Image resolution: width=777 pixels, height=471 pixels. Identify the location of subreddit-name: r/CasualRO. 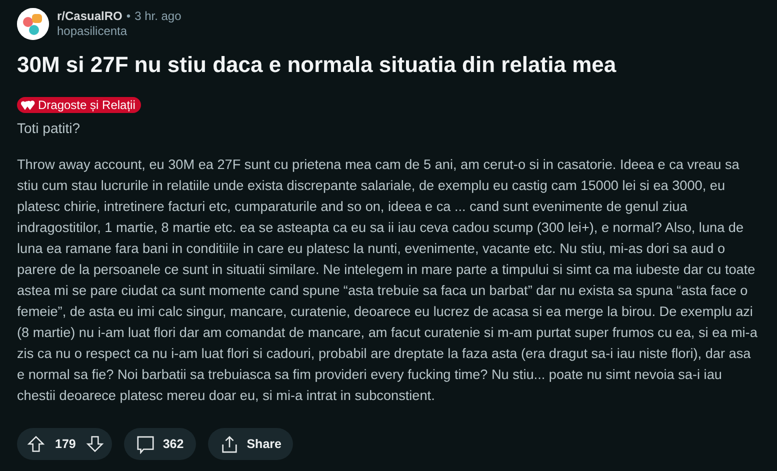
(89, 16).